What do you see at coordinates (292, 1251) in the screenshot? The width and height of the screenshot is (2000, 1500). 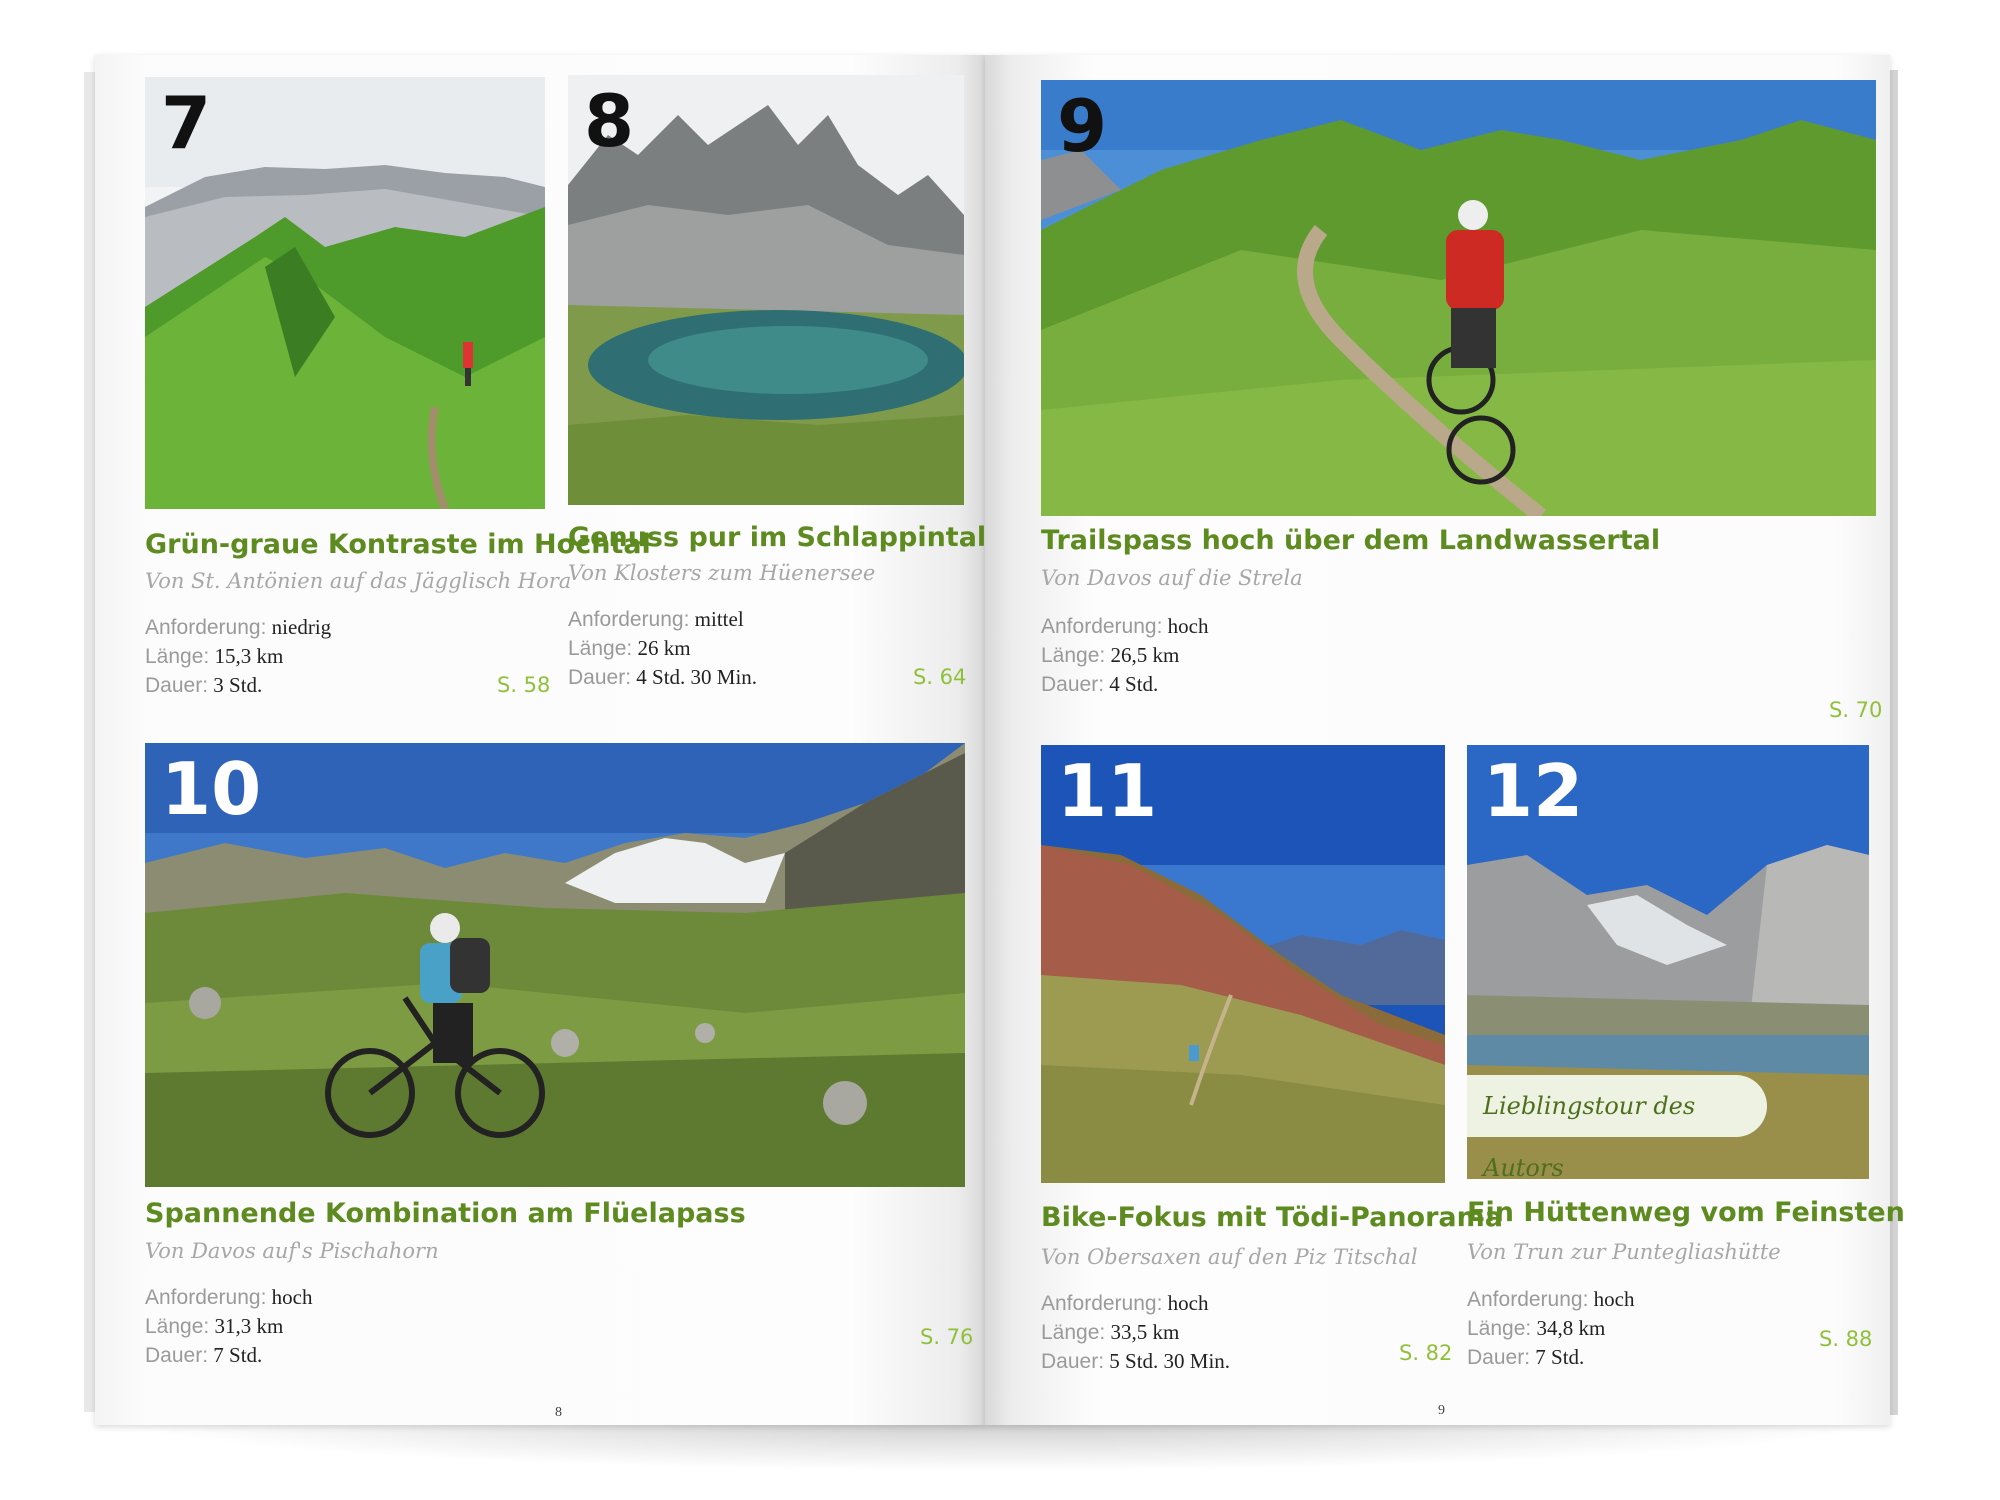 I see `tour-subtitle-10: Von Davos auf's Pischahorn` at bounding box center [292, 1251].